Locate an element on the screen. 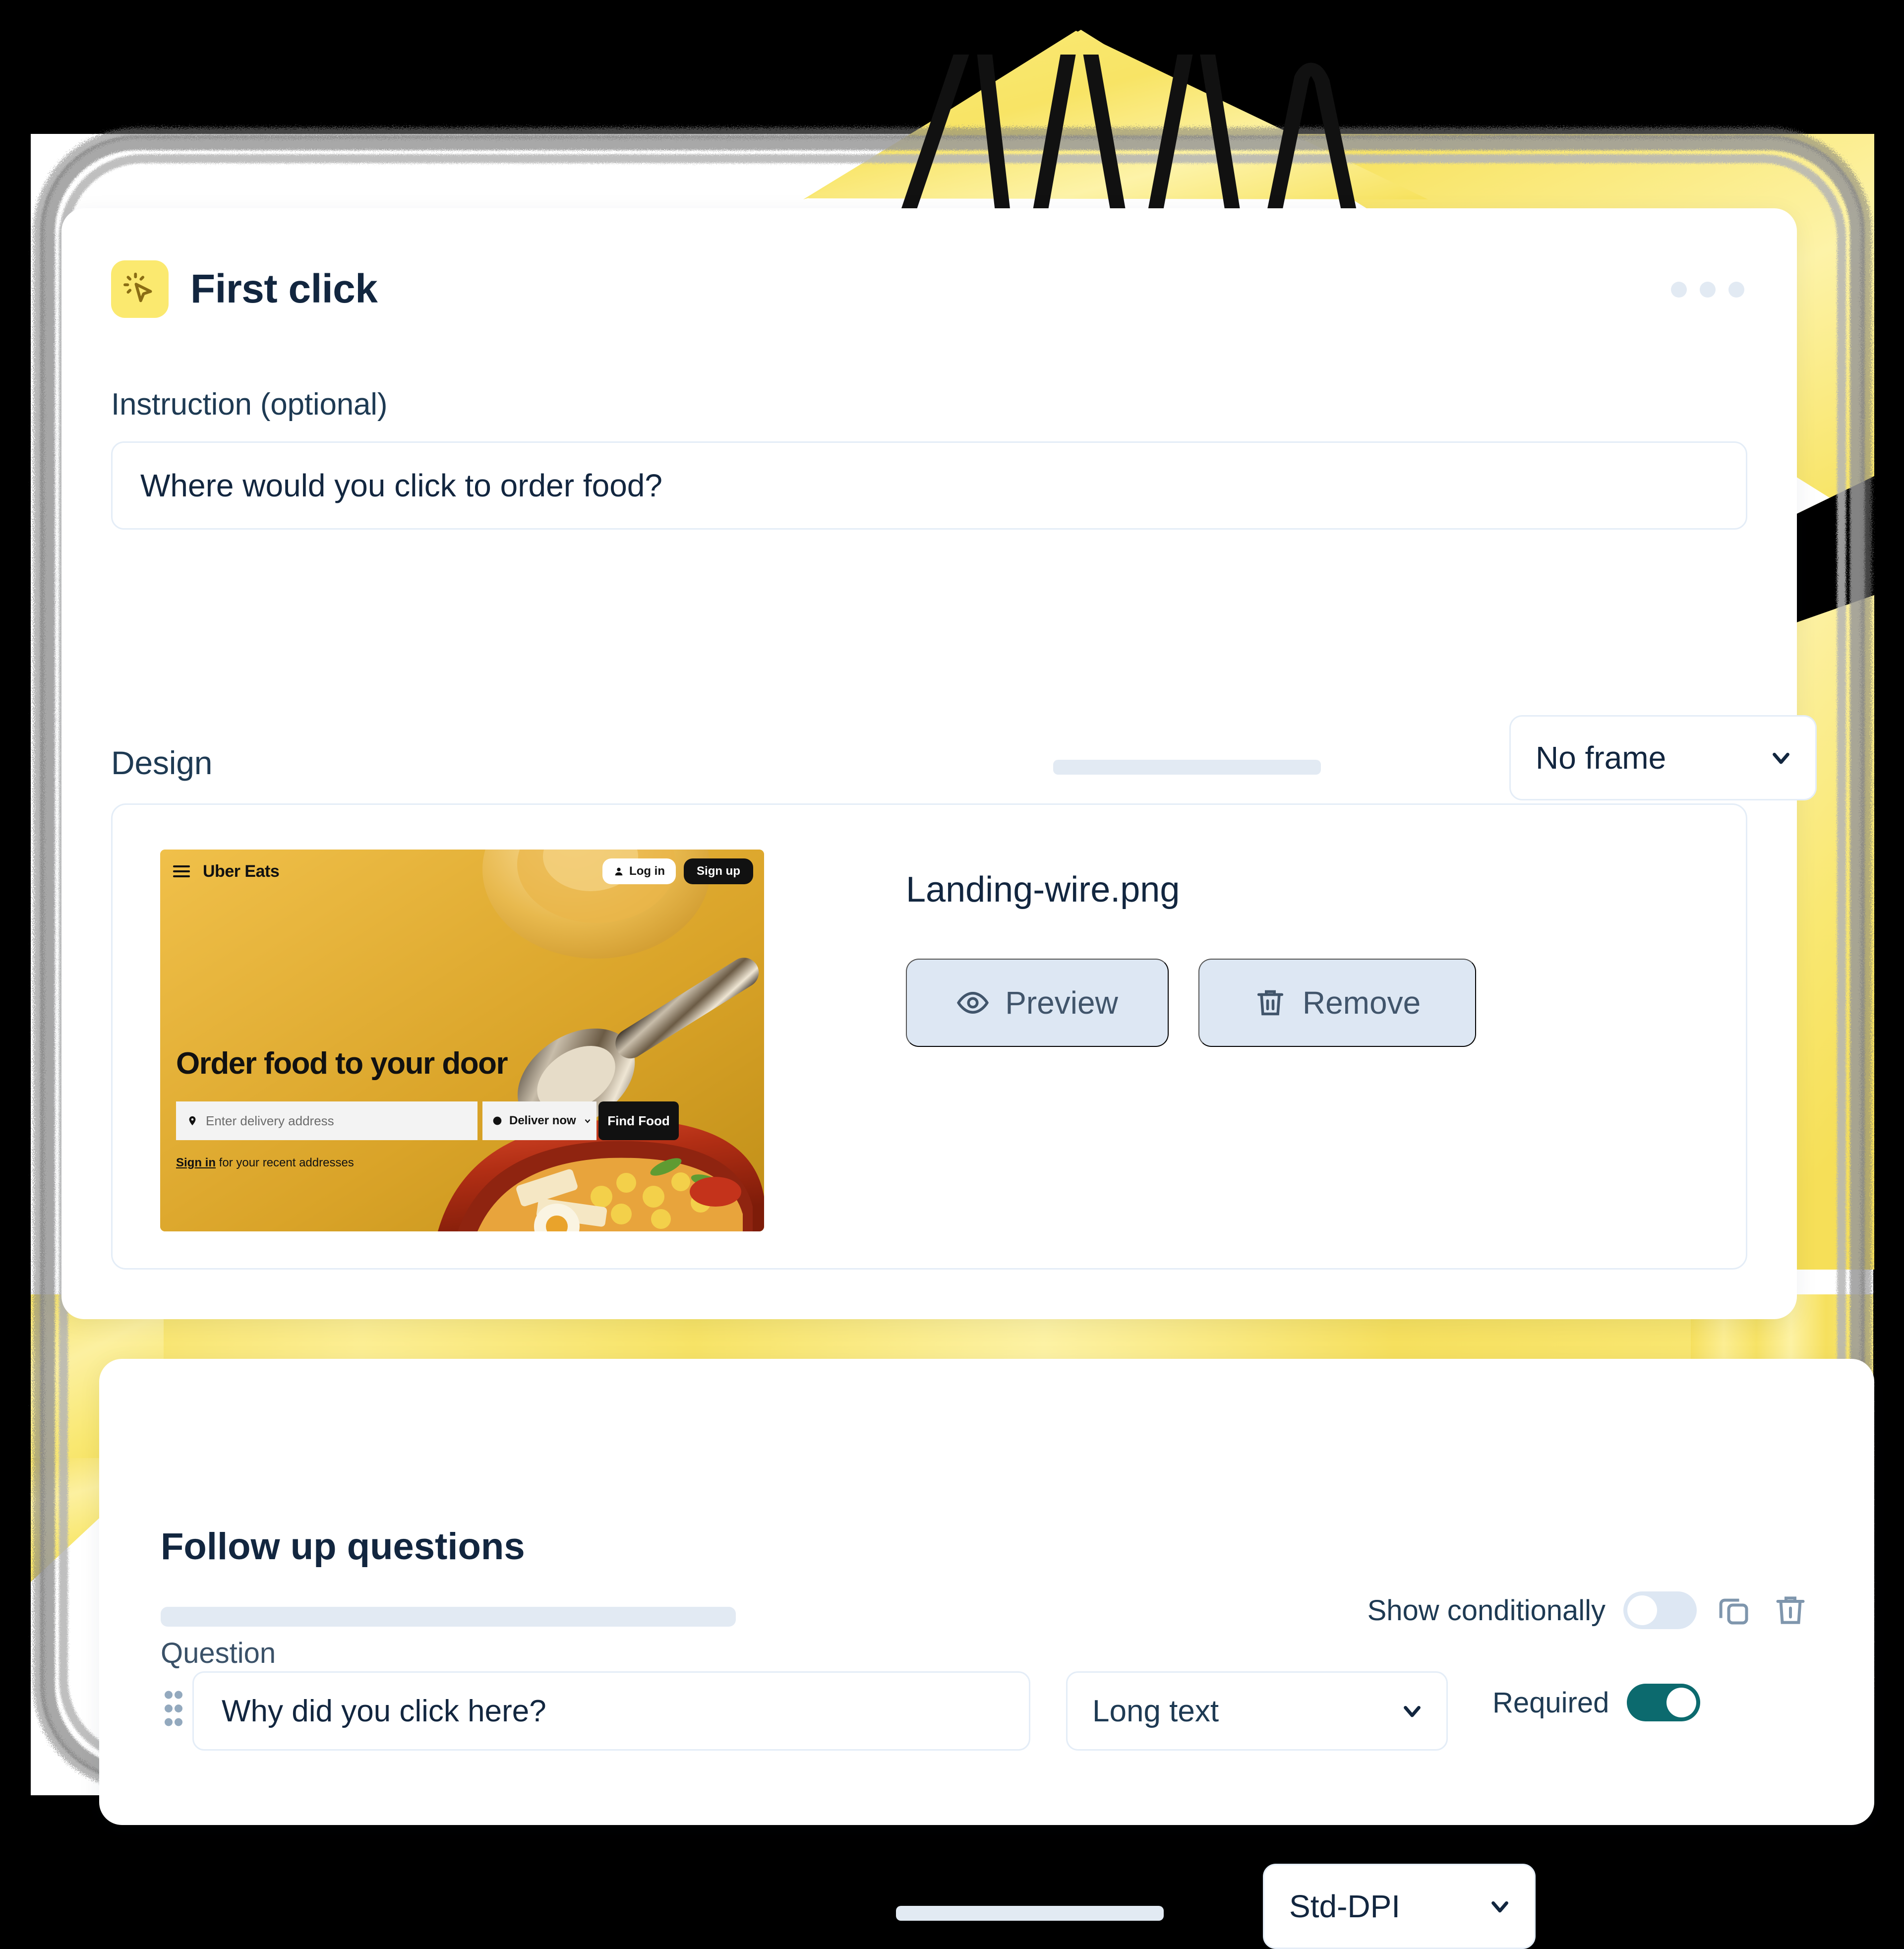 Image resolution: width=1904 pixels, height=1949 pixels. show-conditionally-label: Show conditionally is located at coordinates (1486, 1611).